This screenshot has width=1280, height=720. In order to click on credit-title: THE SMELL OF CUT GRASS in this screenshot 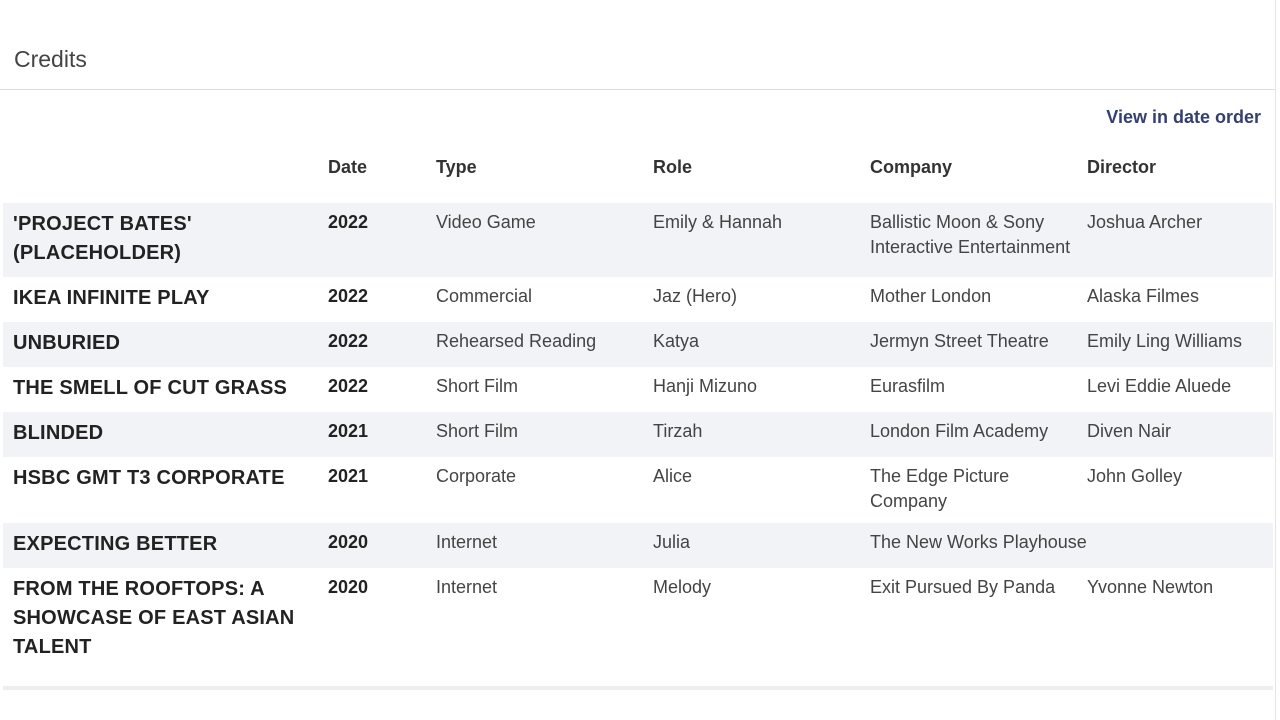, I will do `click(150, 388)`.